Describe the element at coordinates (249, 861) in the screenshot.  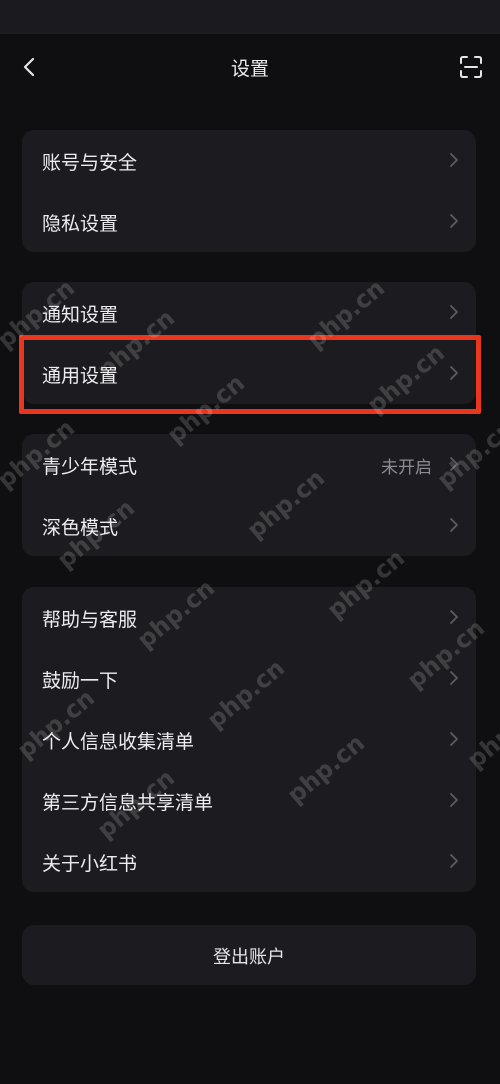
I see `settings-item-about: 关于小红书` at that location.